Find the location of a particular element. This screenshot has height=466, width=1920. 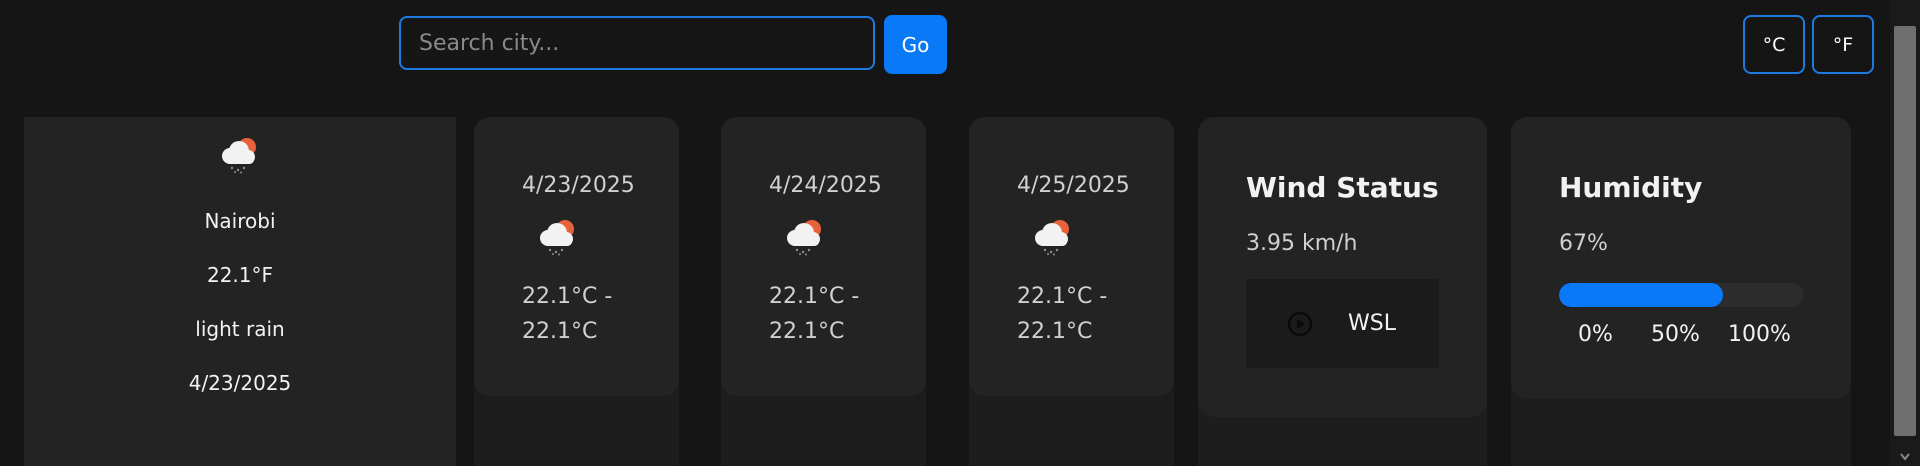

wind-label: WSL is located at coordinates (1372, 323).